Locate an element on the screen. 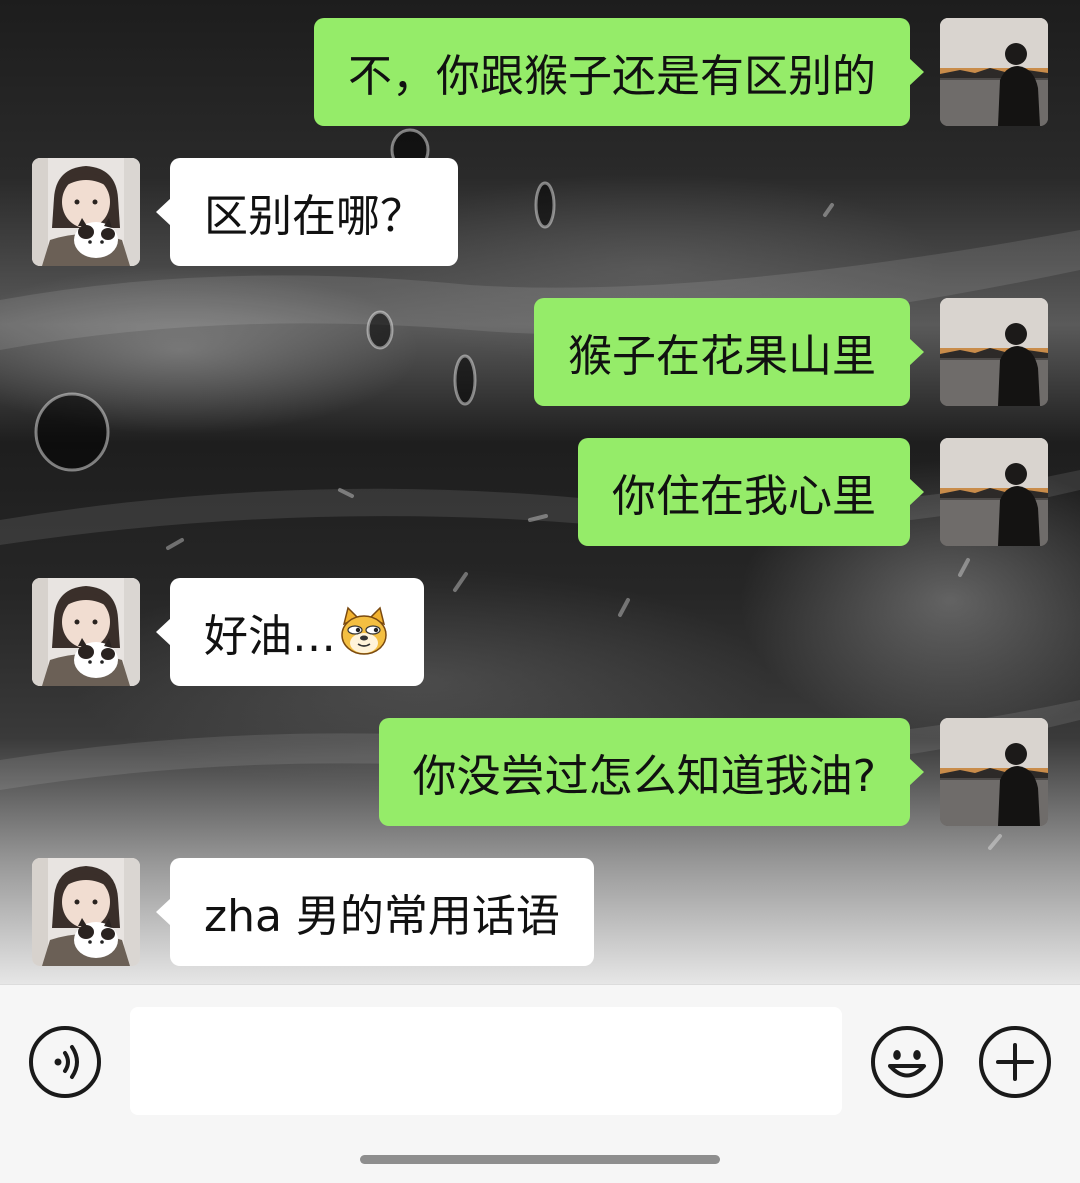 The width and height of the screenshot is (1080, 1183). doge-emoji-icon is located at coordinates (364, 630).